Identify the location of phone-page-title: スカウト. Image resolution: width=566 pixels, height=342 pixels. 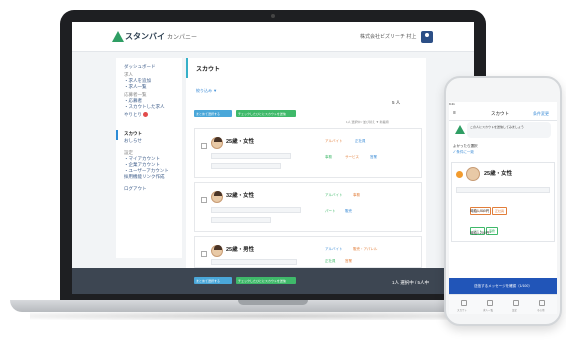
(500, 113).